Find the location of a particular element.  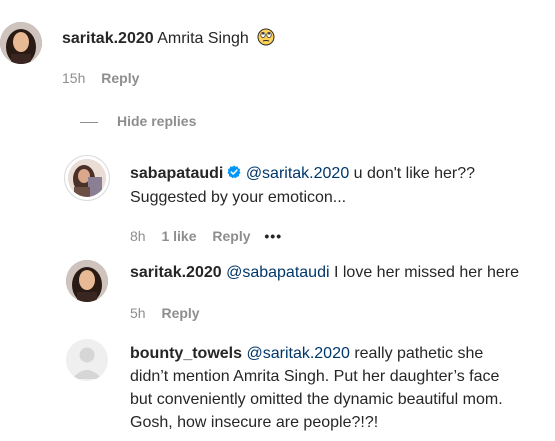

top-comment-reply-button: Reply is located at coordinates (120, 78).